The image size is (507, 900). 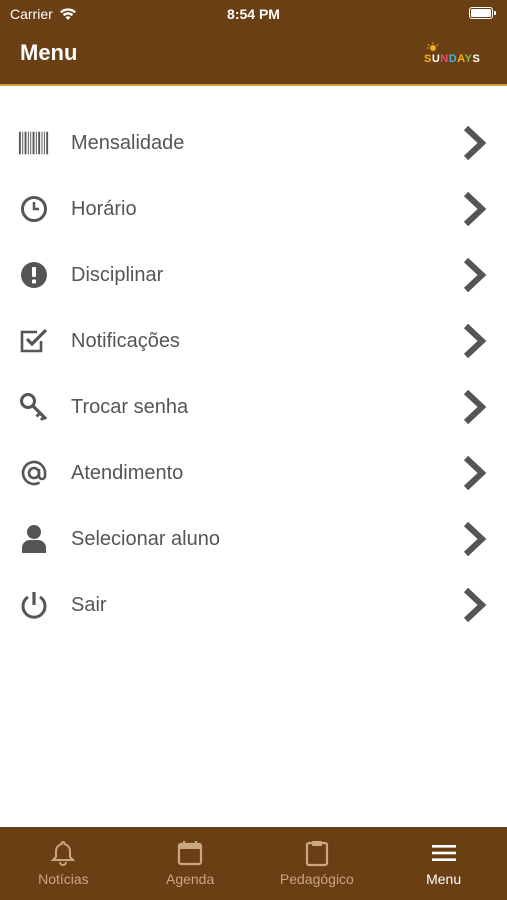 What do you see at coordinates (63, 879) in the screenshot?
I see `tab-label: Notícias` at bounding box center [63, 879].